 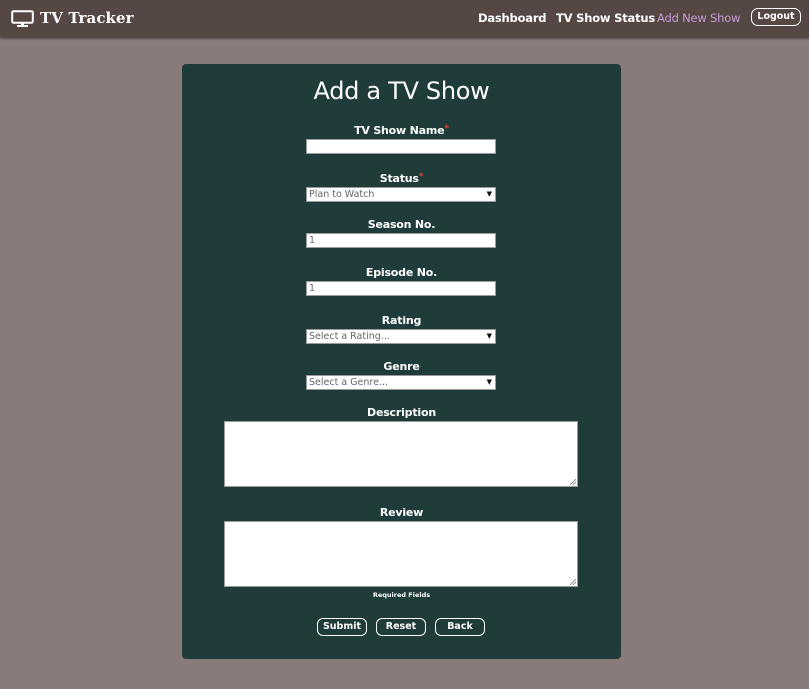 What do you see at coordinates (401, 382) in the screenshot?
I see `genre-select: Select a Genre... ▼` at bounding box center [401, 382].